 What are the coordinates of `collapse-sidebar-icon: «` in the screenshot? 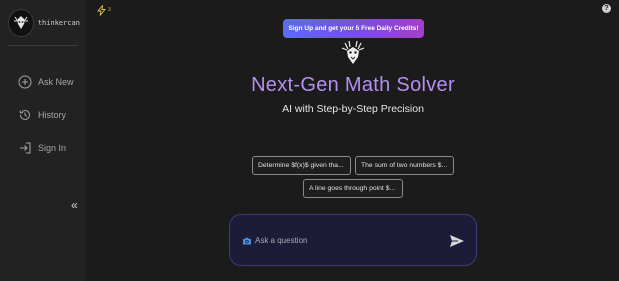 It's located at (77, 205).